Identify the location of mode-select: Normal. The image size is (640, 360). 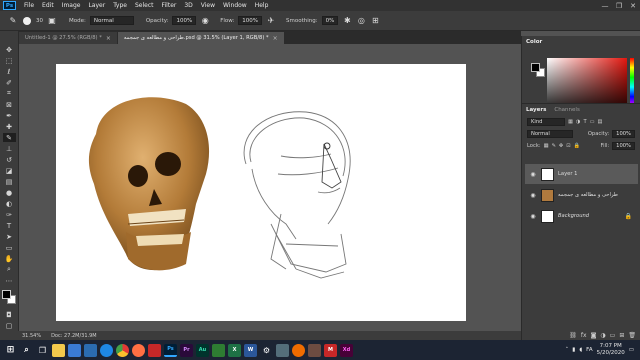
(111, 20).